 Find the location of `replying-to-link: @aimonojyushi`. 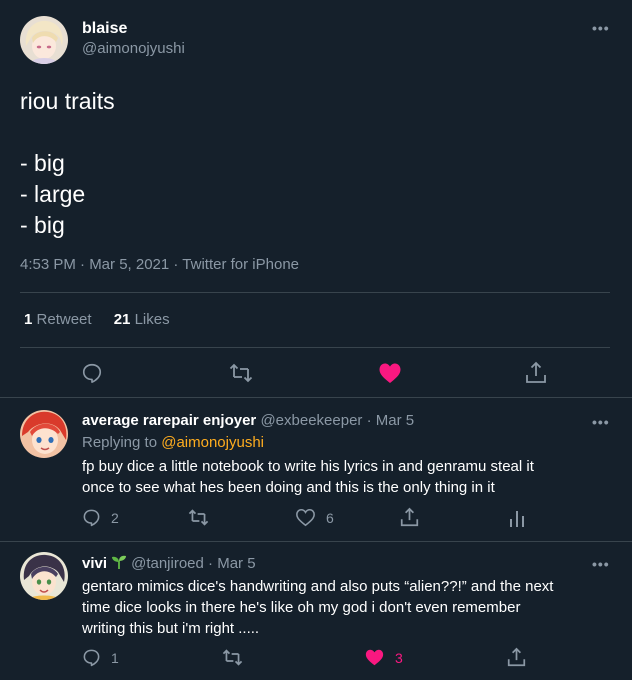

replying-to-link: @aimonojyushi is located at coordinates (212, 442).